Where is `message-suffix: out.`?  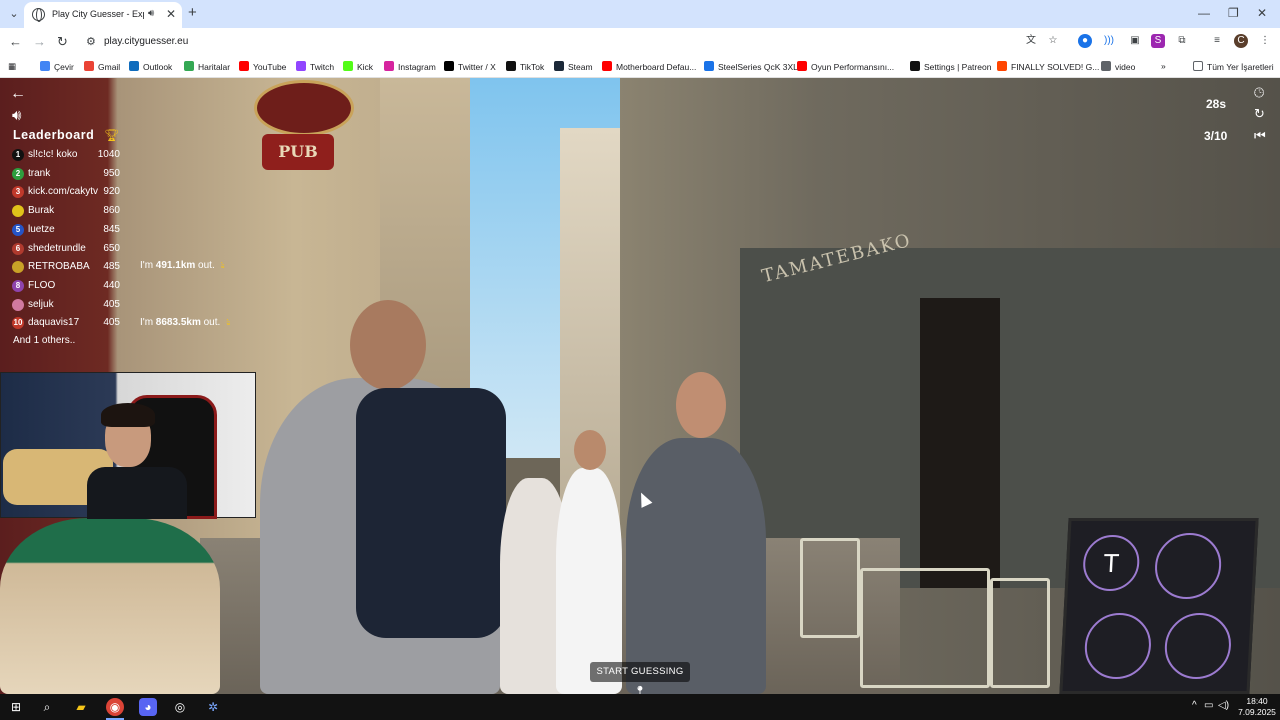
message-suffix: out. is located at coordinates (205, 265).